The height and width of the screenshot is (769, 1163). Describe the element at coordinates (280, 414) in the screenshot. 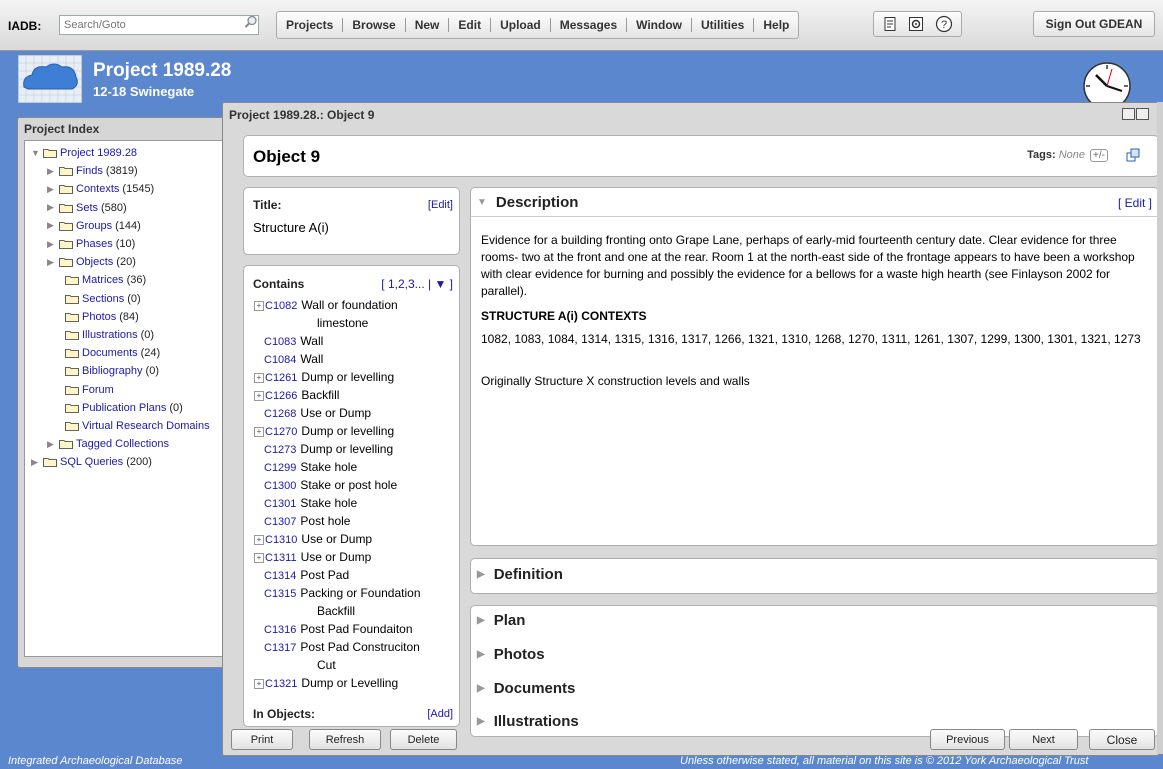

I see `context-code-link: C1268` at that location.